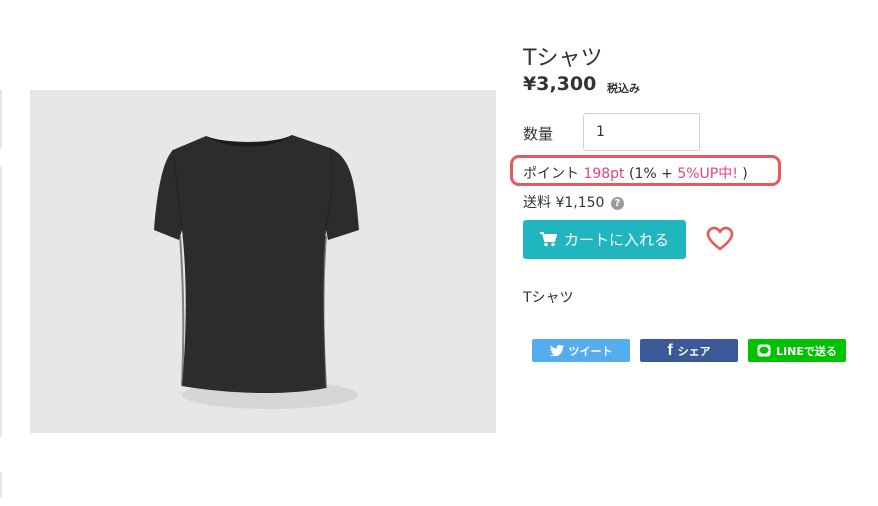 The height and width of the screenshot is (506, 878). Describe the element at coordinates (548, 239) in the screenshot. I see `cart-icon` at that location.